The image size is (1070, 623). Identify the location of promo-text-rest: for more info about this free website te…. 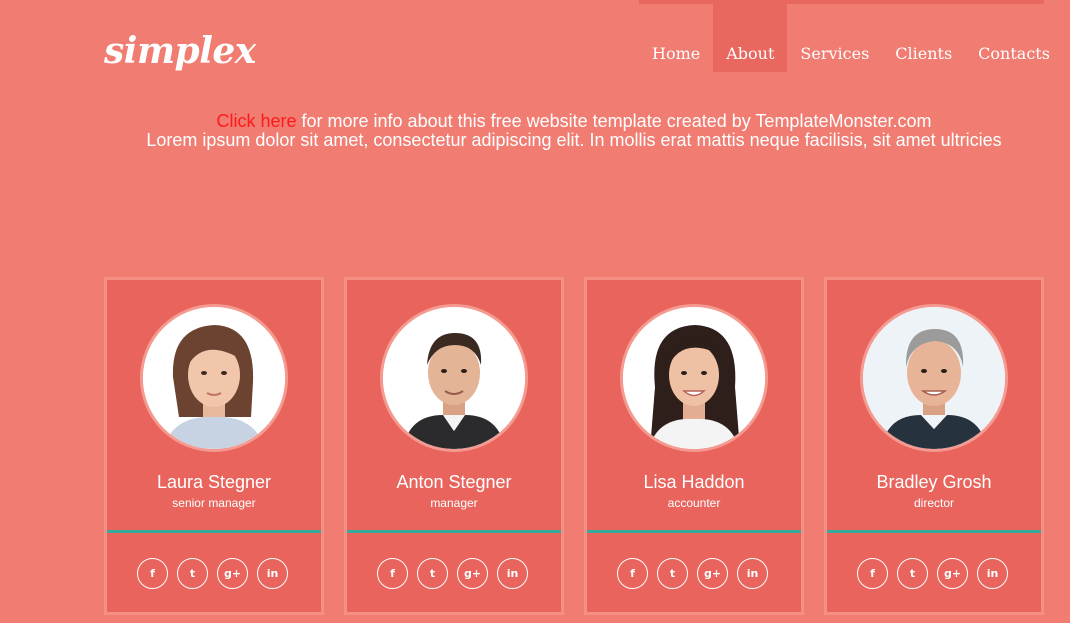
(614, 121).